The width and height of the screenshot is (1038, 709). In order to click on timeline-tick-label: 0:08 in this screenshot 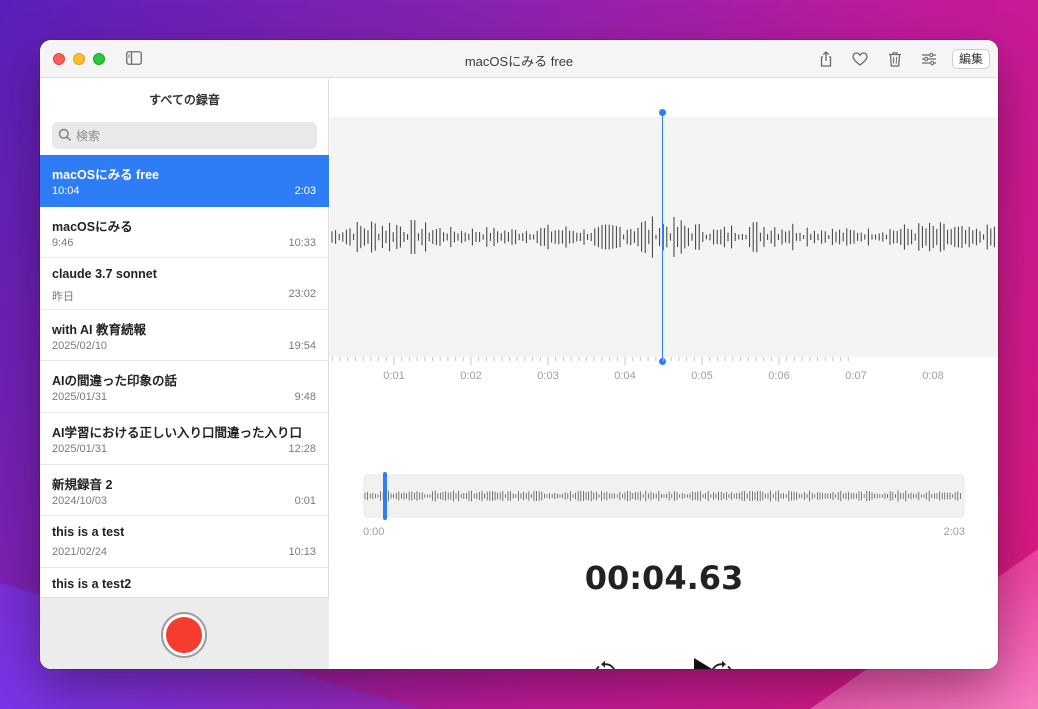, I will do `click(933, 376)`.